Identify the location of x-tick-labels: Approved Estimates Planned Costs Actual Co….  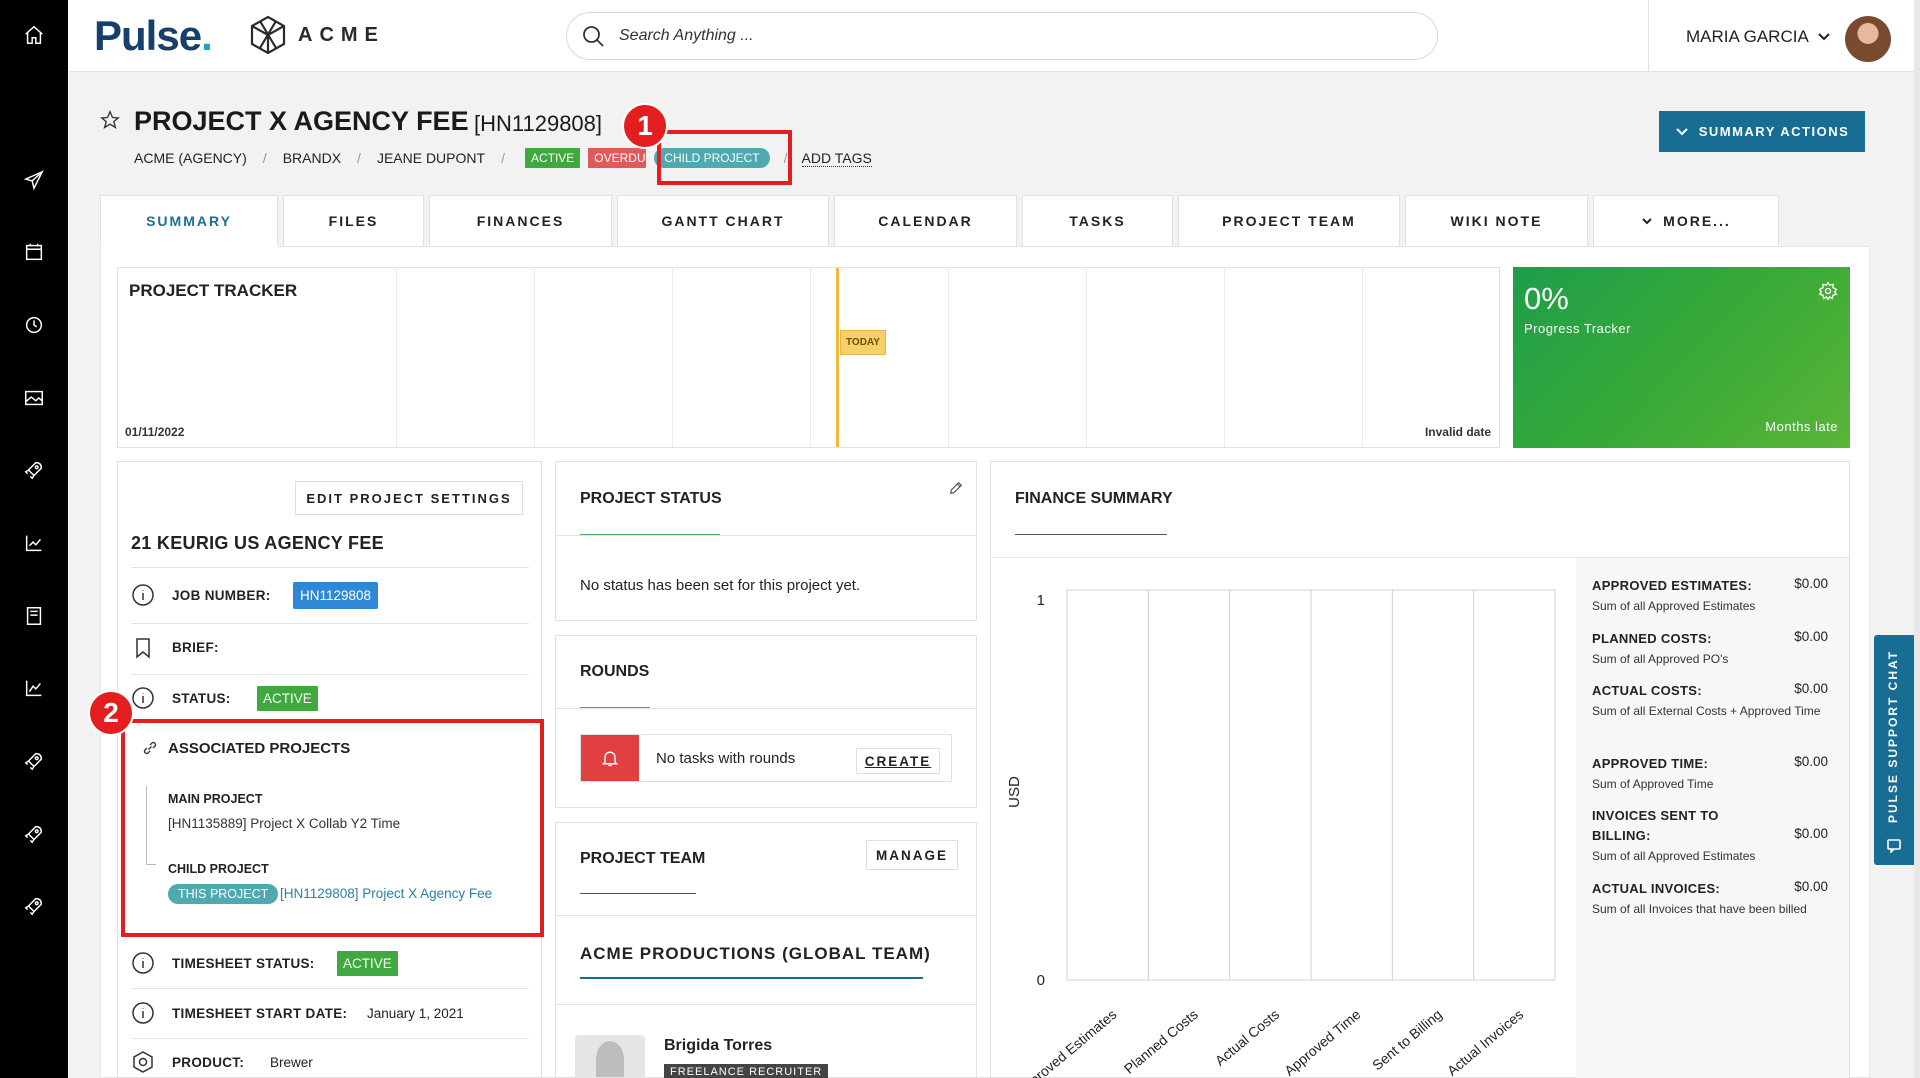
(1269, 1042).